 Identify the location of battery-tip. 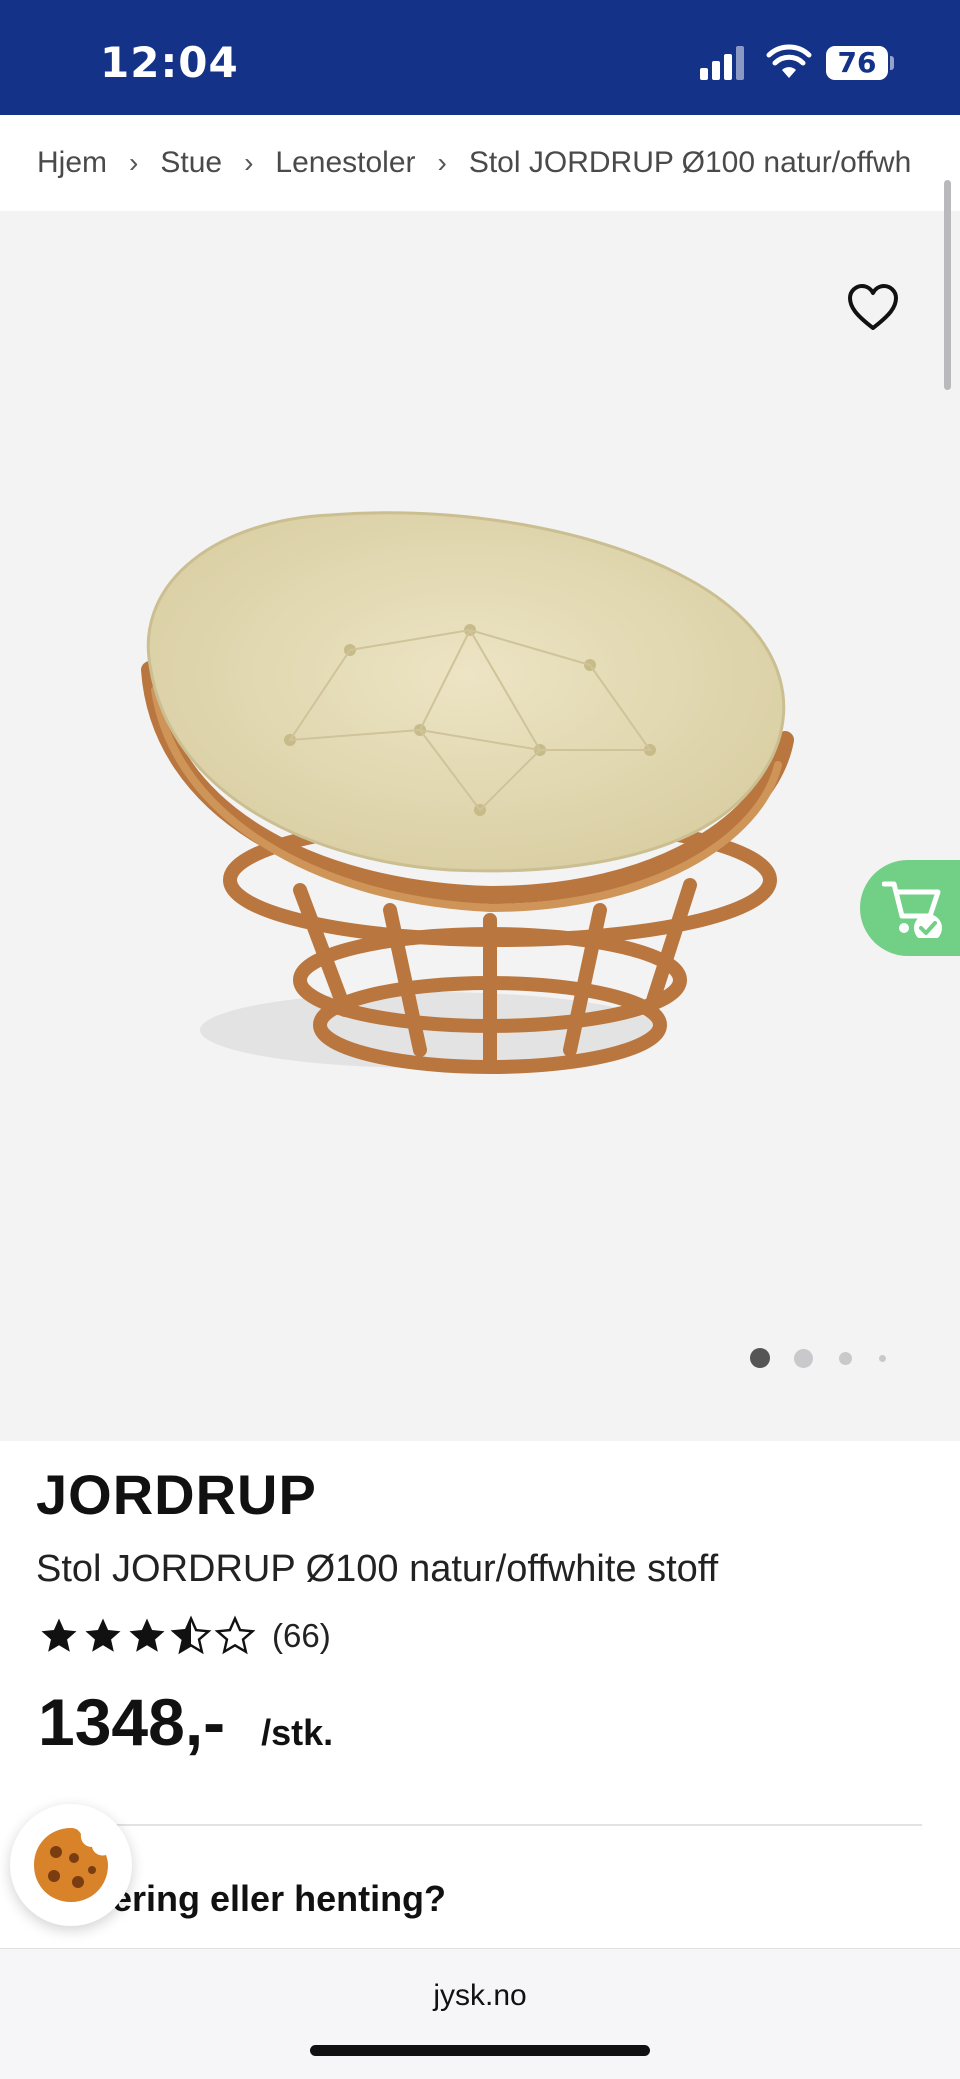
(892, 63).